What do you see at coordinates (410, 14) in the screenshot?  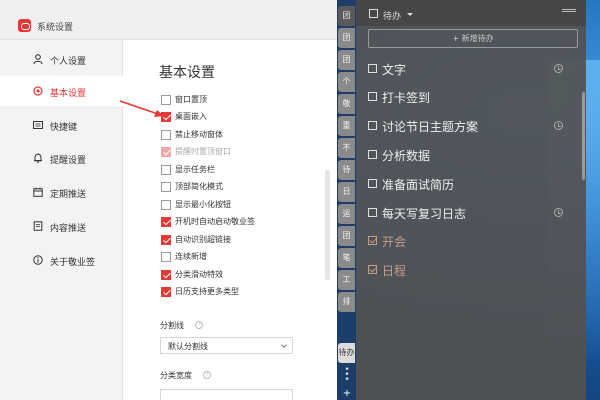 I see `chevron-down-icon` at bounding box center [410, 14].